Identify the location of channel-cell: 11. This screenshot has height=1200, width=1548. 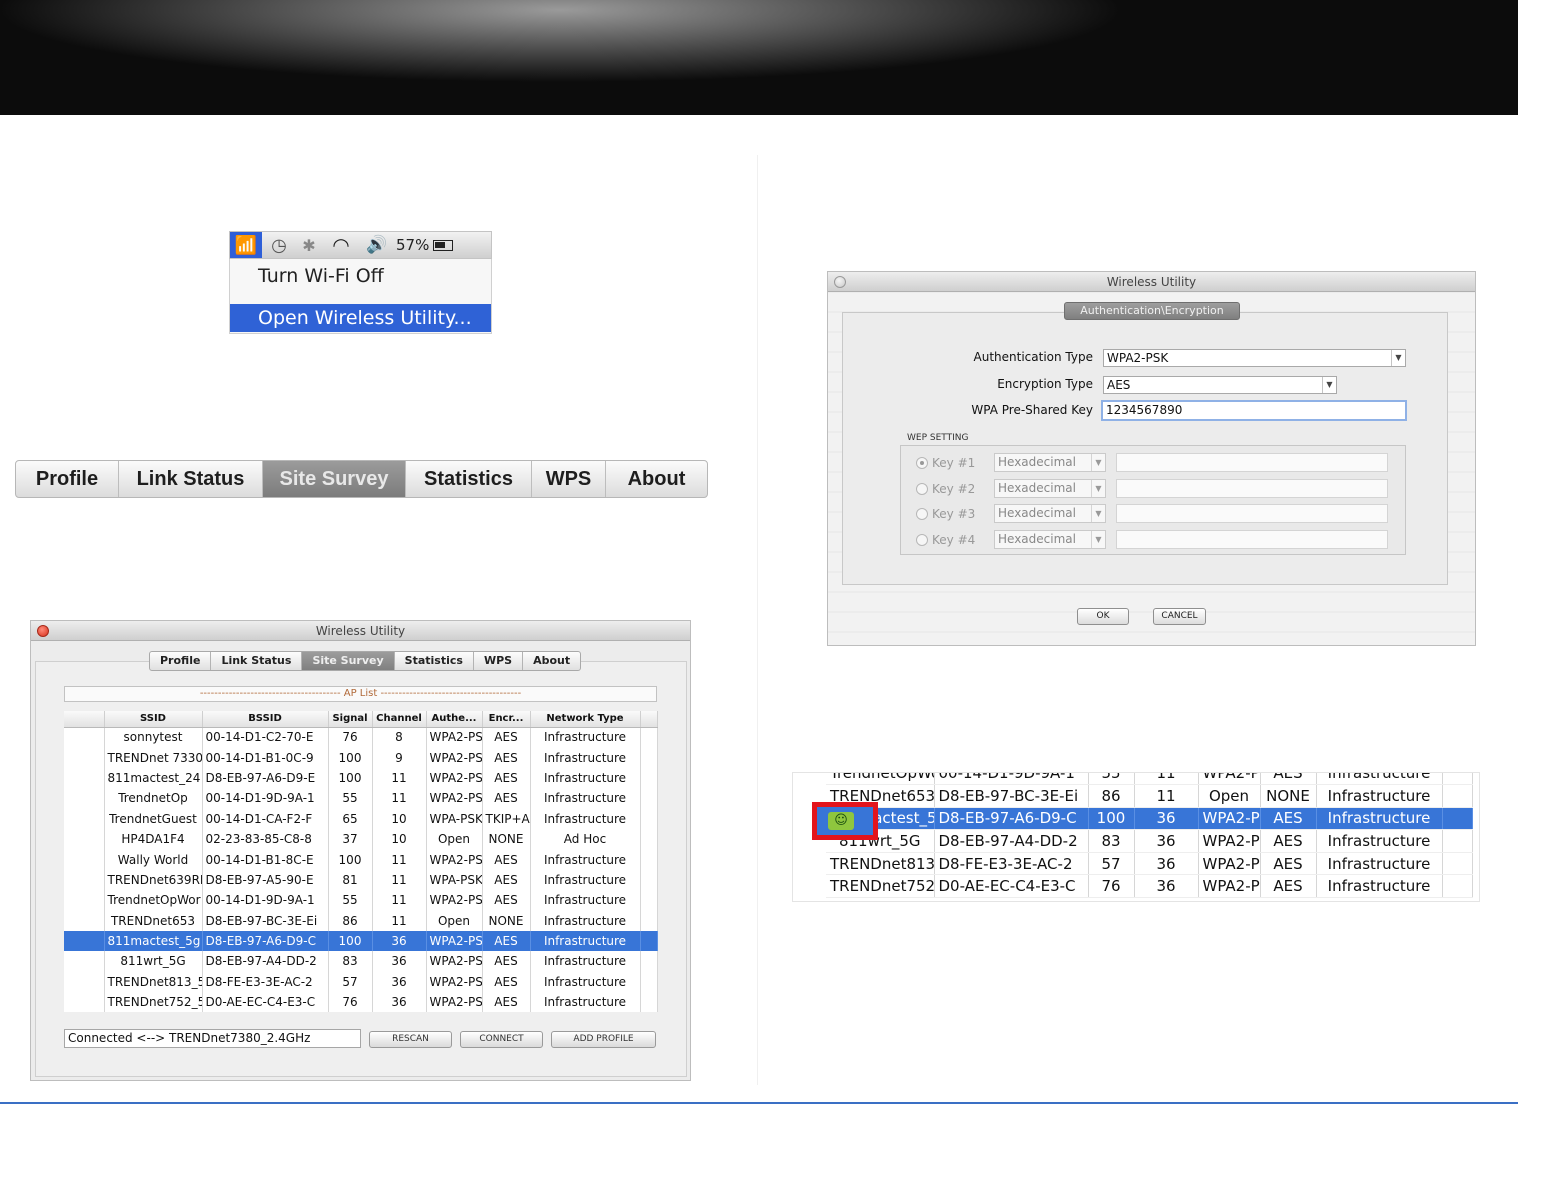
(399, 798).